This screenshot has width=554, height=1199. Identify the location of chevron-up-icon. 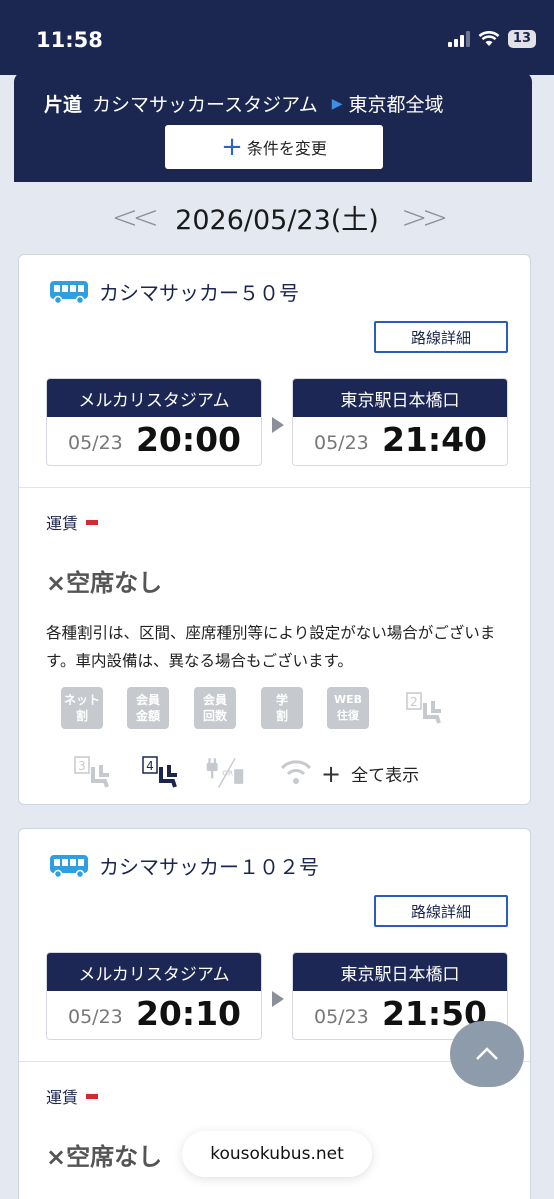
(487, 1053).